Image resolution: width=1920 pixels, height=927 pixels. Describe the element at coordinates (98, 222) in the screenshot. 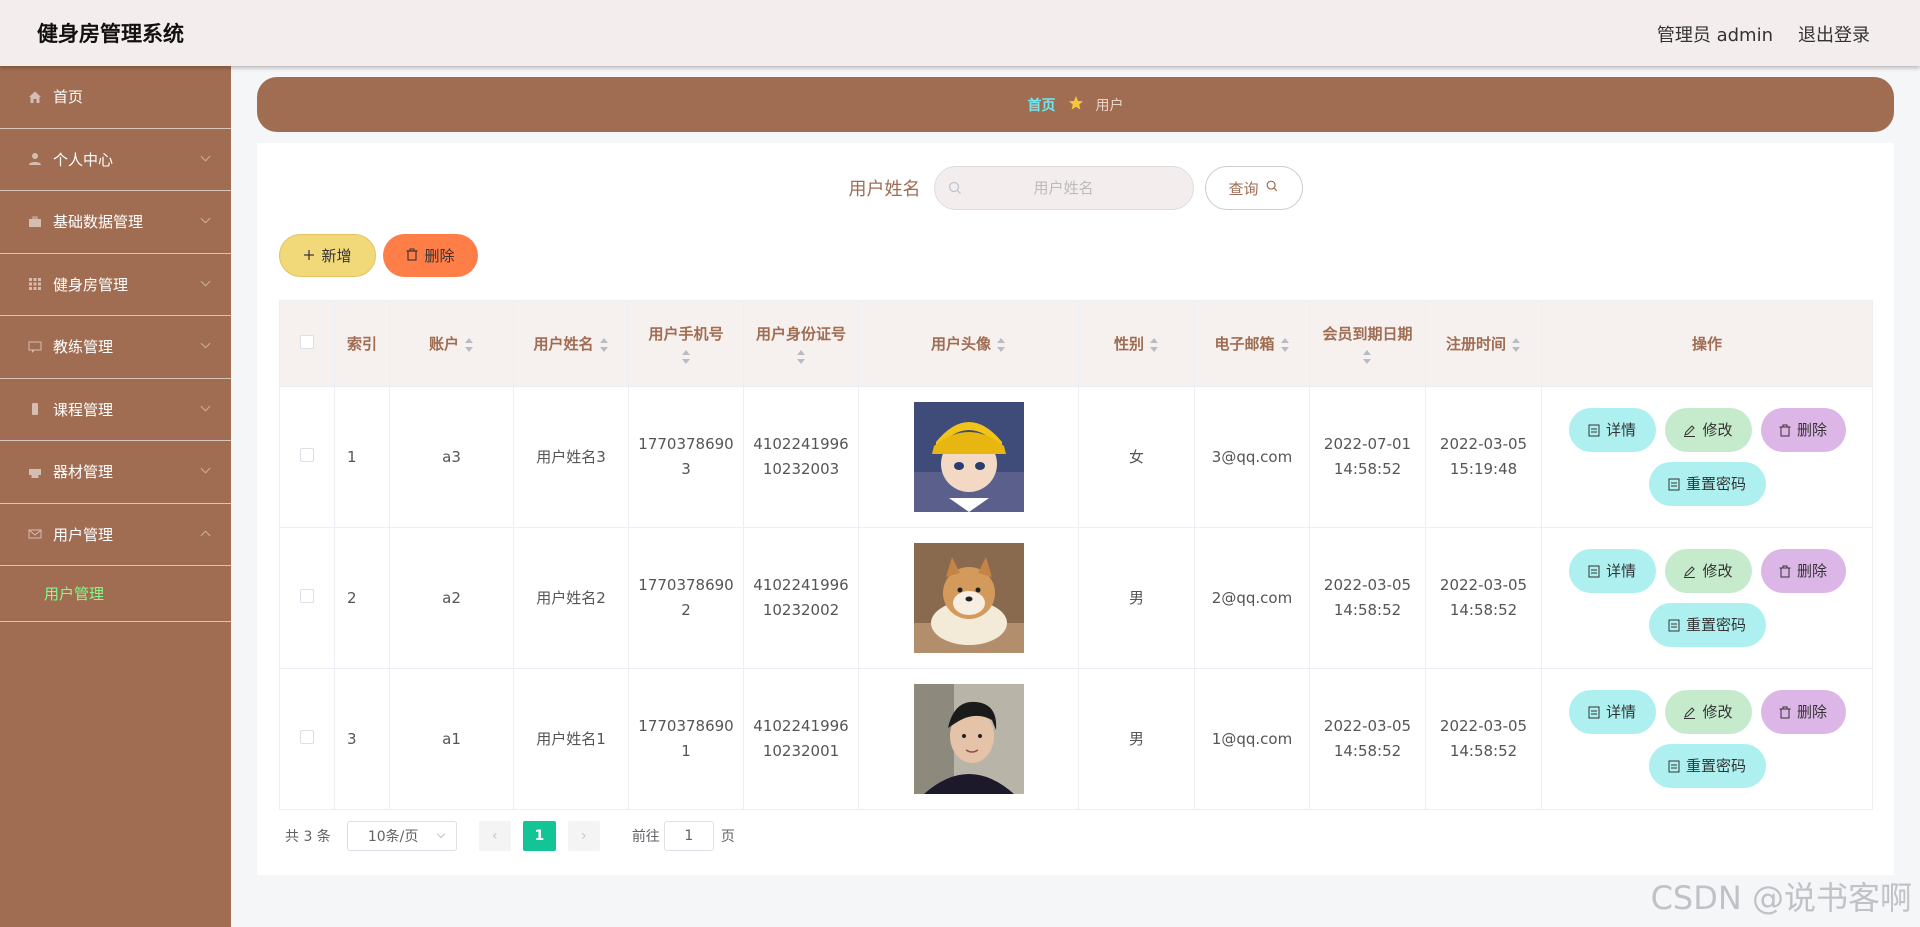

I see `sidebar-item-label: 基础数据管理` at that location.